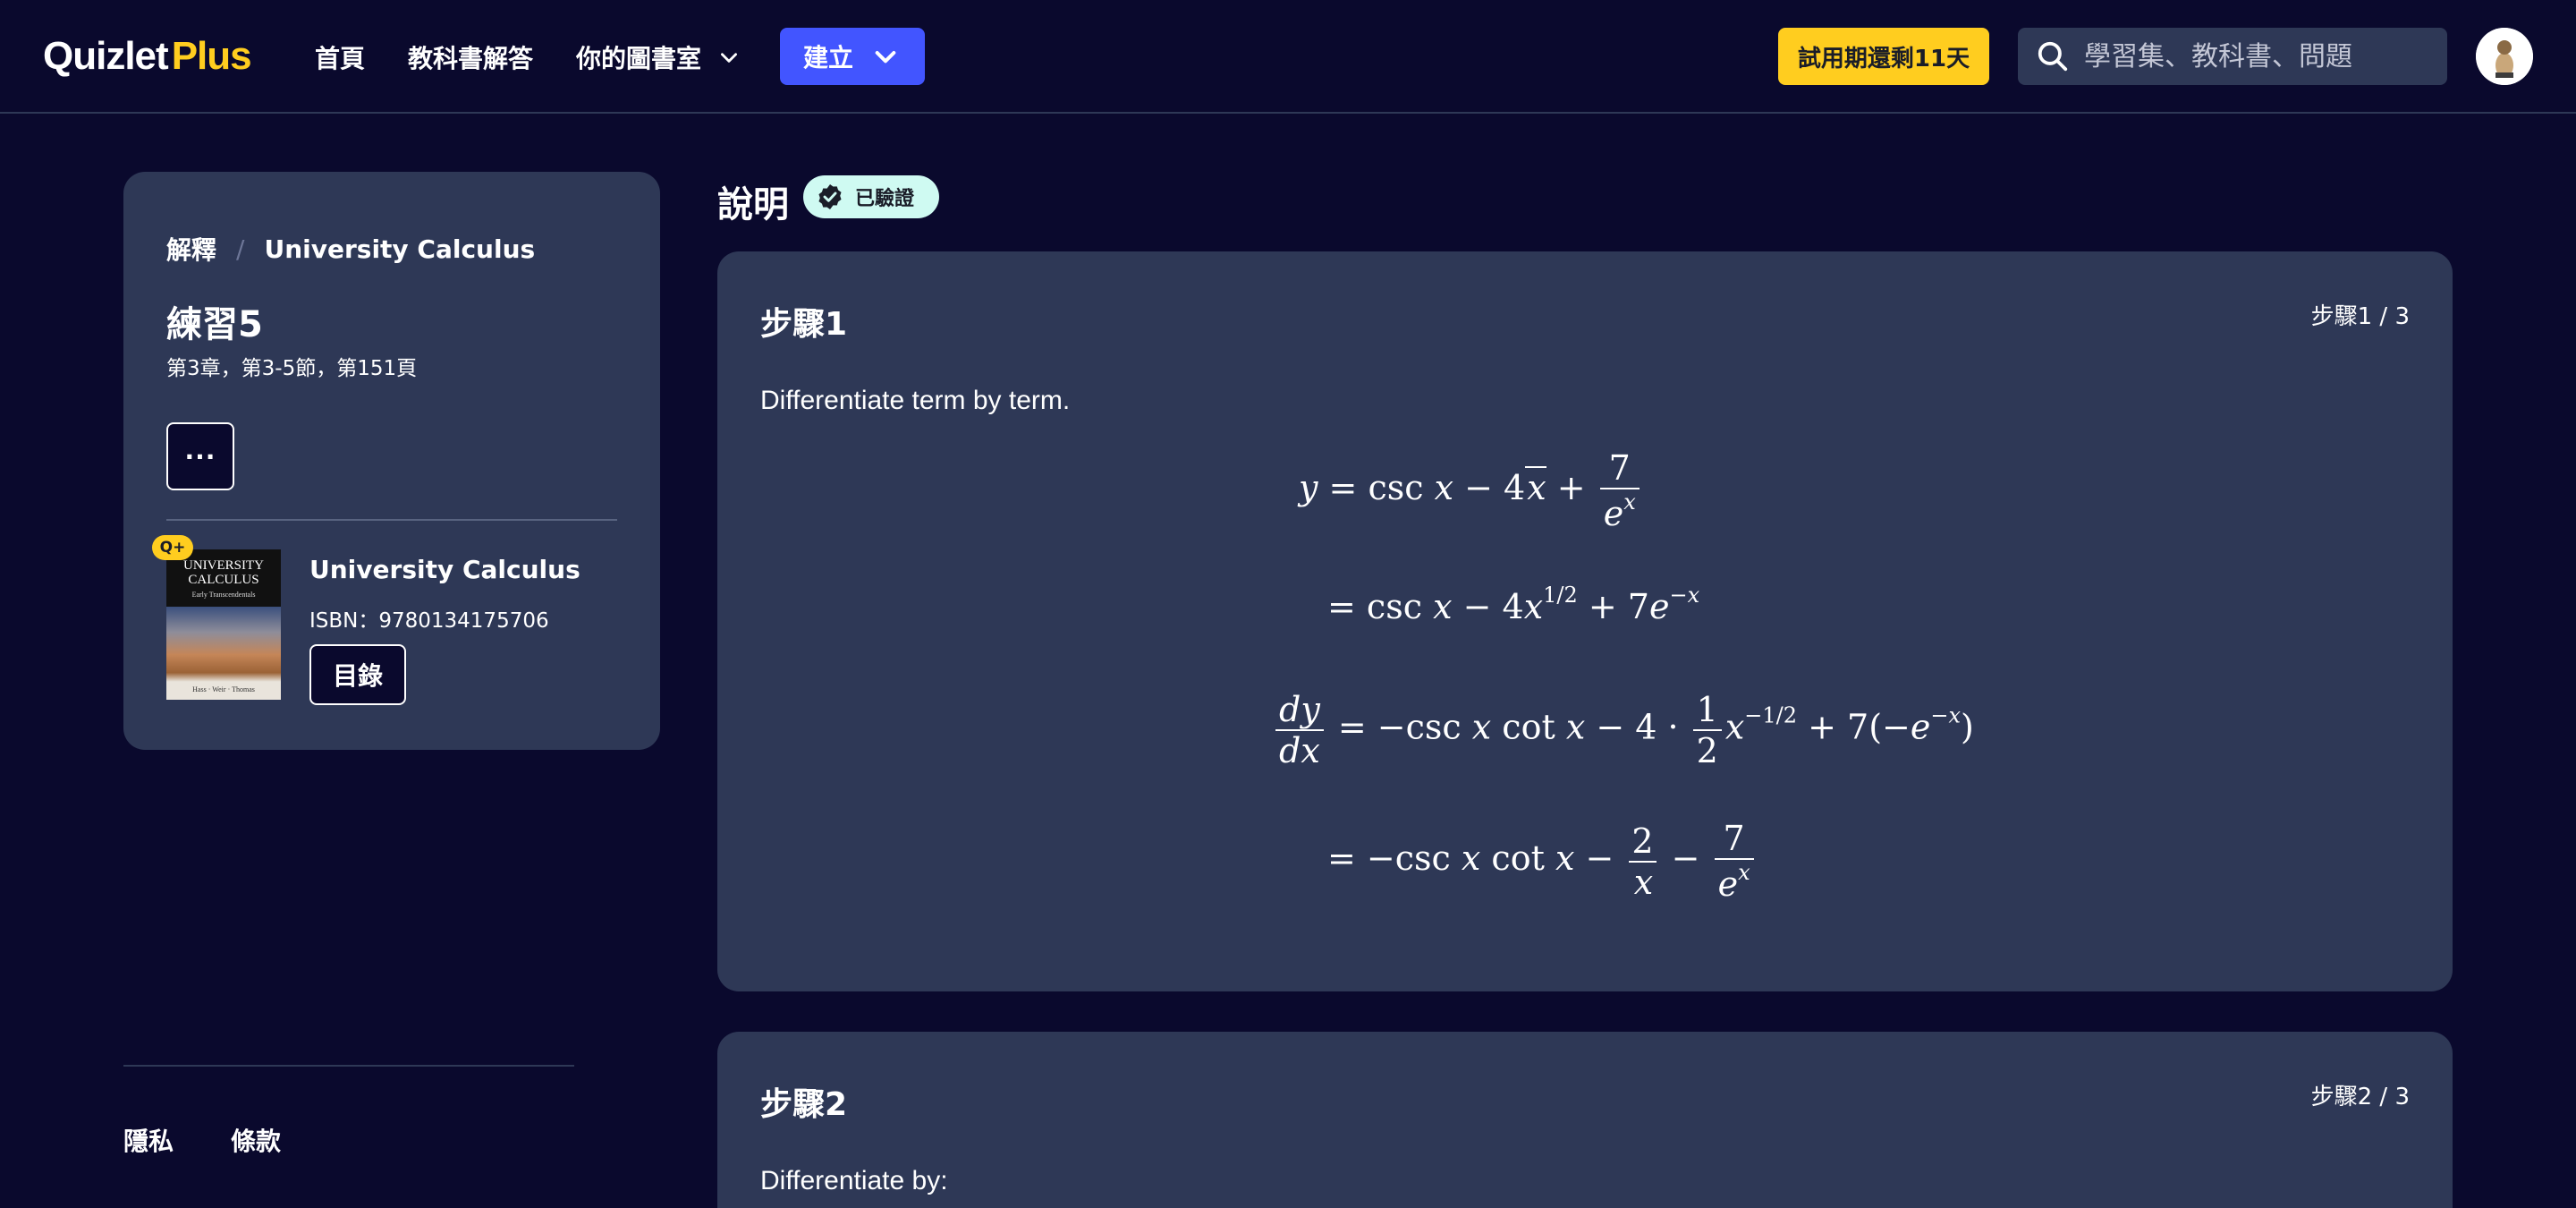 The image size is (2576, 1208). What do you see at coordinates (256, 1140) in the screenshot?
I see `footer-terms-link: 條款` at bounding box center [256, 1140].